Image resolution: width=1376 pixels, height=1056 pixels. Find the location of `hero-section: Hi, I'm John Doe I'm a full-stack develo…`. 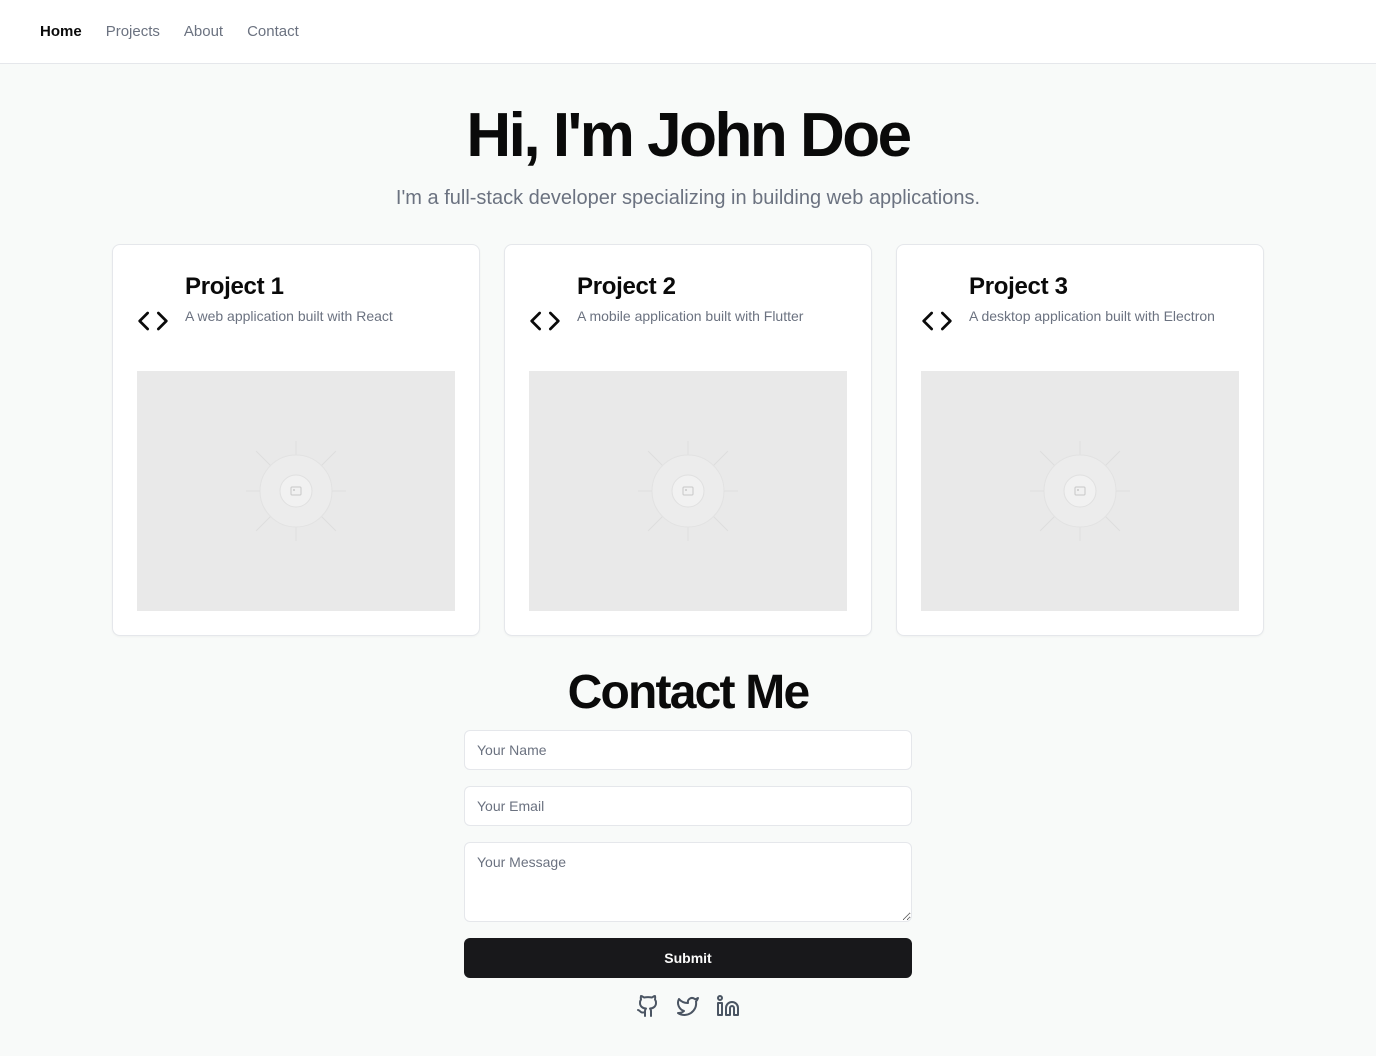

hero-section: Hi, I'm John Doe I'm a full-stack develo… is located at coordinates (688, 137).